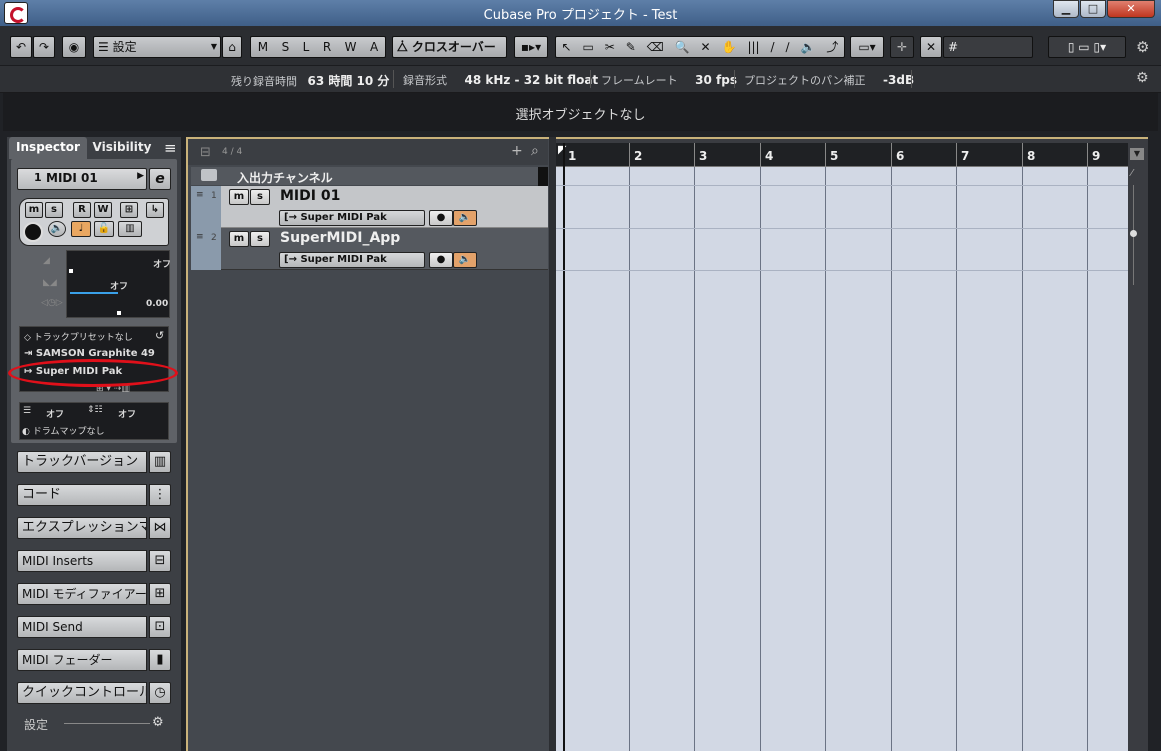 This screenshot has height=751, width=1161. Describe the element at coordinates (82, 627) in the screenshot. I see `panel-midi-send: MIDI Send` at that location.